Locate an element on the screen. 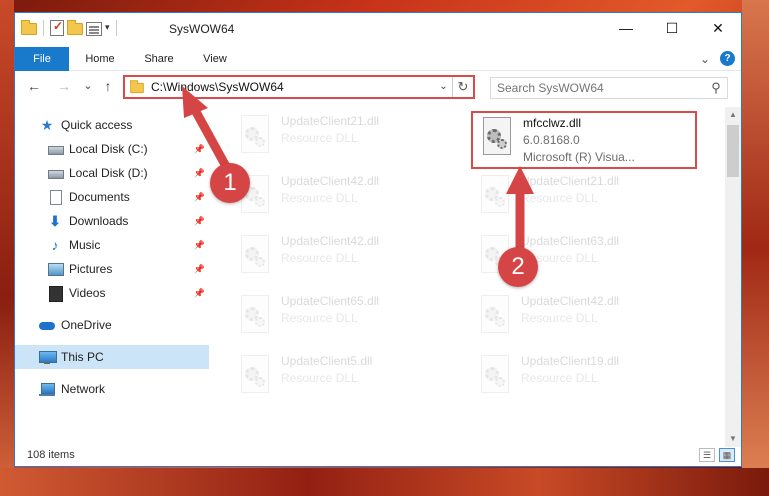 This screenshot has height=496, width=769. file-tile: UpdateClient19.dll Resource DLL is located at coordinates (584, 380).